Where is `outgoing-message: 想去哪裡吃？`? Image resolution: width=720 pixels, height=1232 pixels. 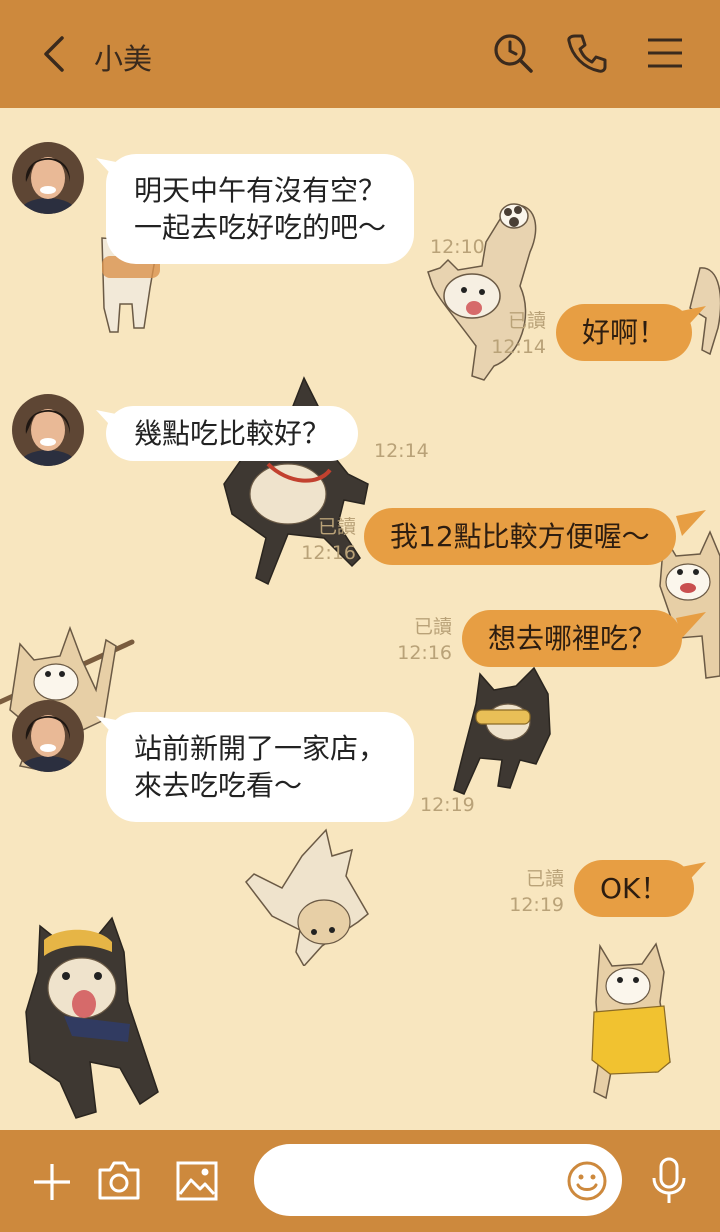 outgoing-message: 想去哪裡吃？ is located at coordinates (572, 638).